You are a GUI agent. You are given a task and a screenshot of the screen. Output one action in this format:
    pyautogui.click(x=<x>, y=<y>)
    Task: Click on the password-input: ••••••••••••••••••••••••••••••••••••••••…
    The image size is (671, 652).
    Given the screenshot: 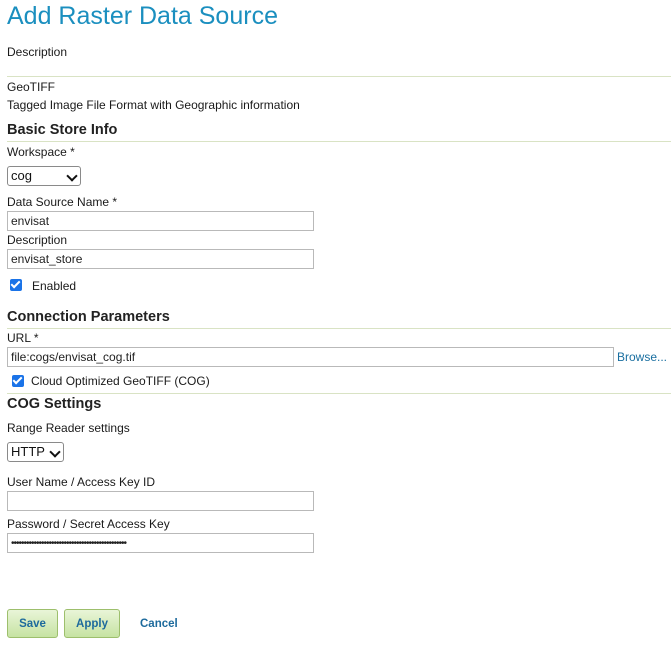 What is the action you would take?
    pyautogui.click(x=160, y=543)
    